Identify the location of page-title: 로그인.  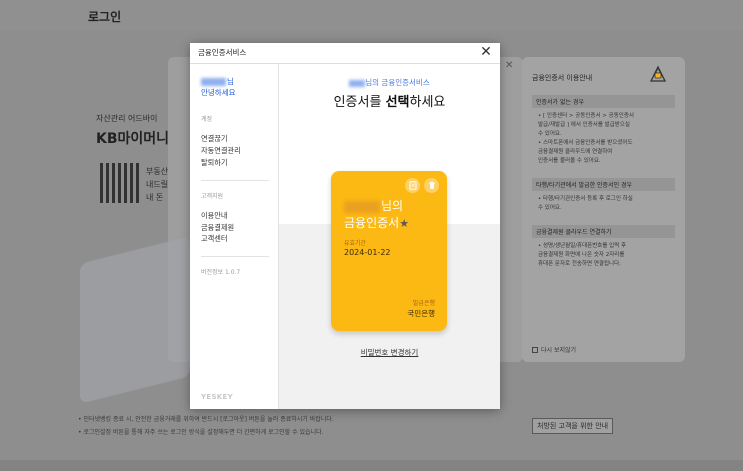
(105, 17).